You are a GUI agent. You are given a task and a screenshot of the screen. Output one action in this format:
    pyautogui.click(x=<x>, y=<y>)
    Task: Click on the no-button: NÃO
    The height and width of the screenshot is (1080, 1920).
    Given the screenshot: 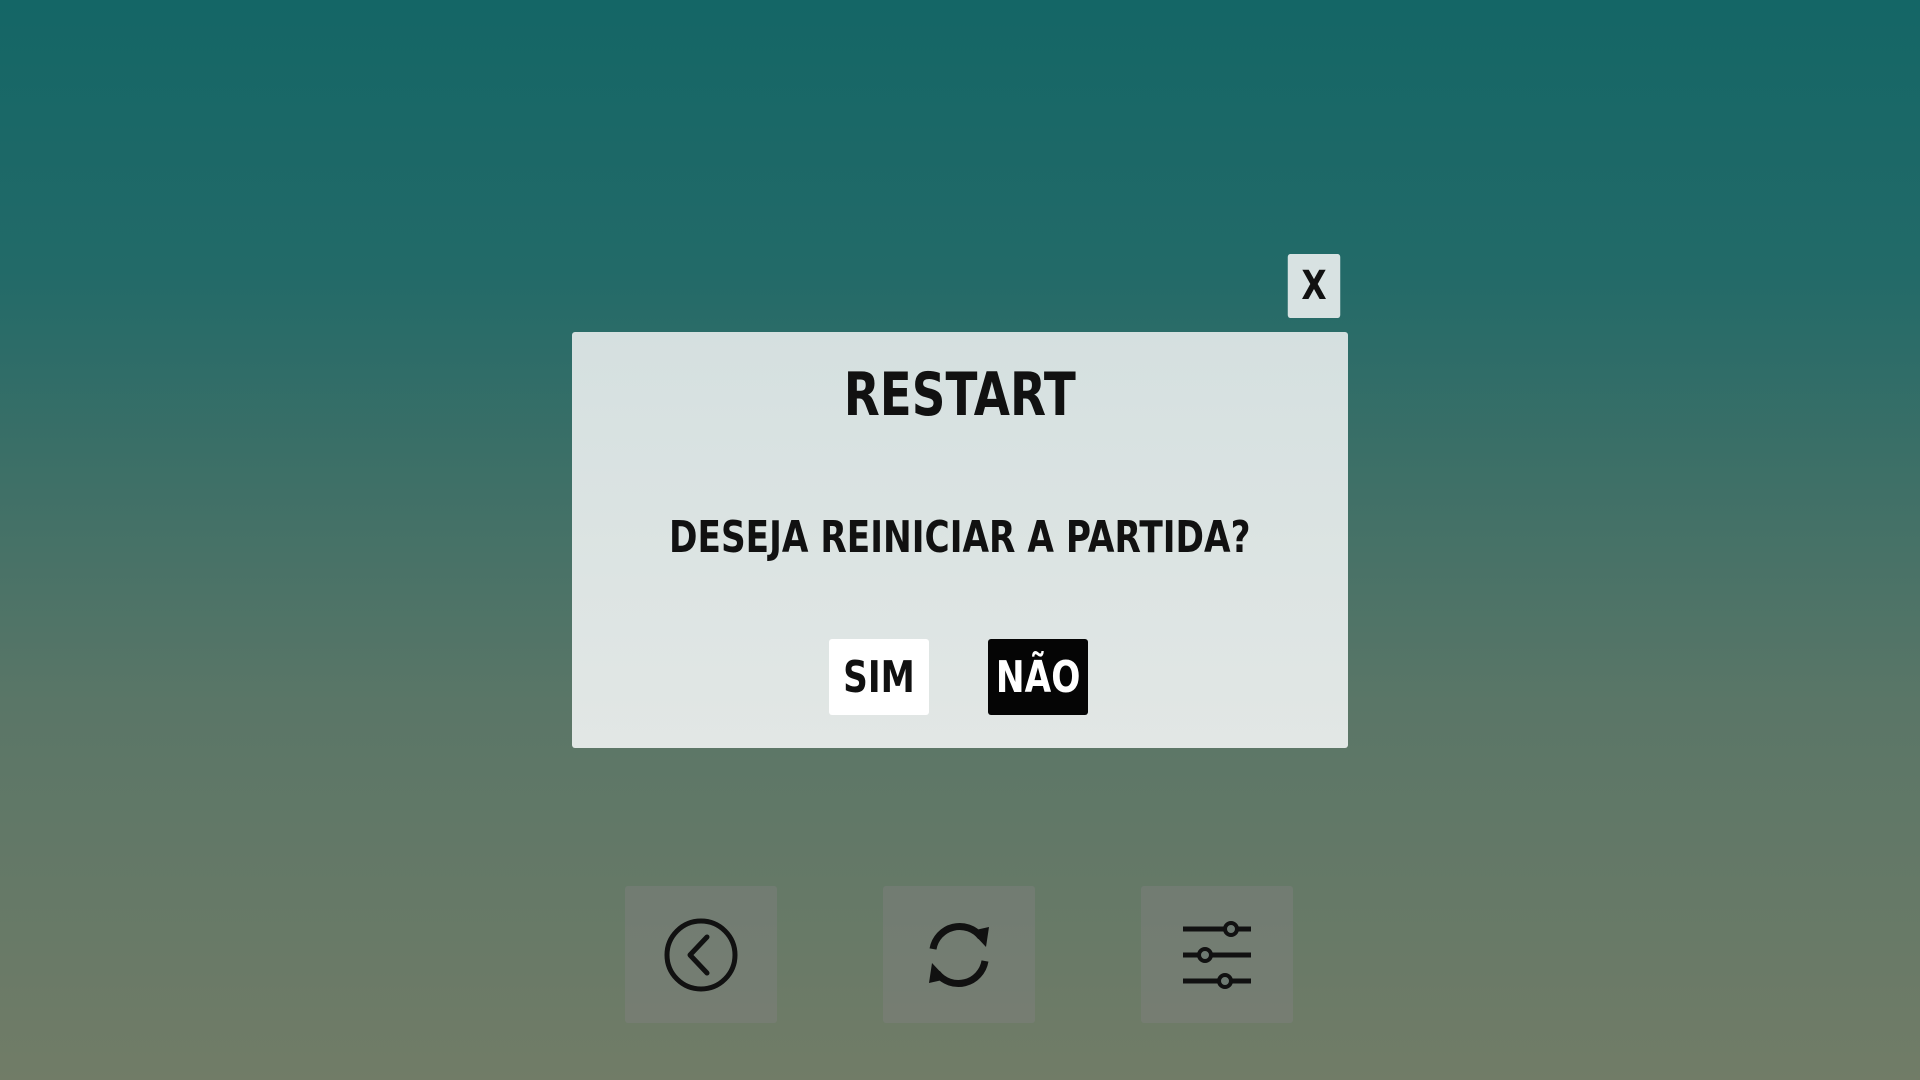 What is the action you would take?
    pyautogui.click(x=1038, y=677)
    